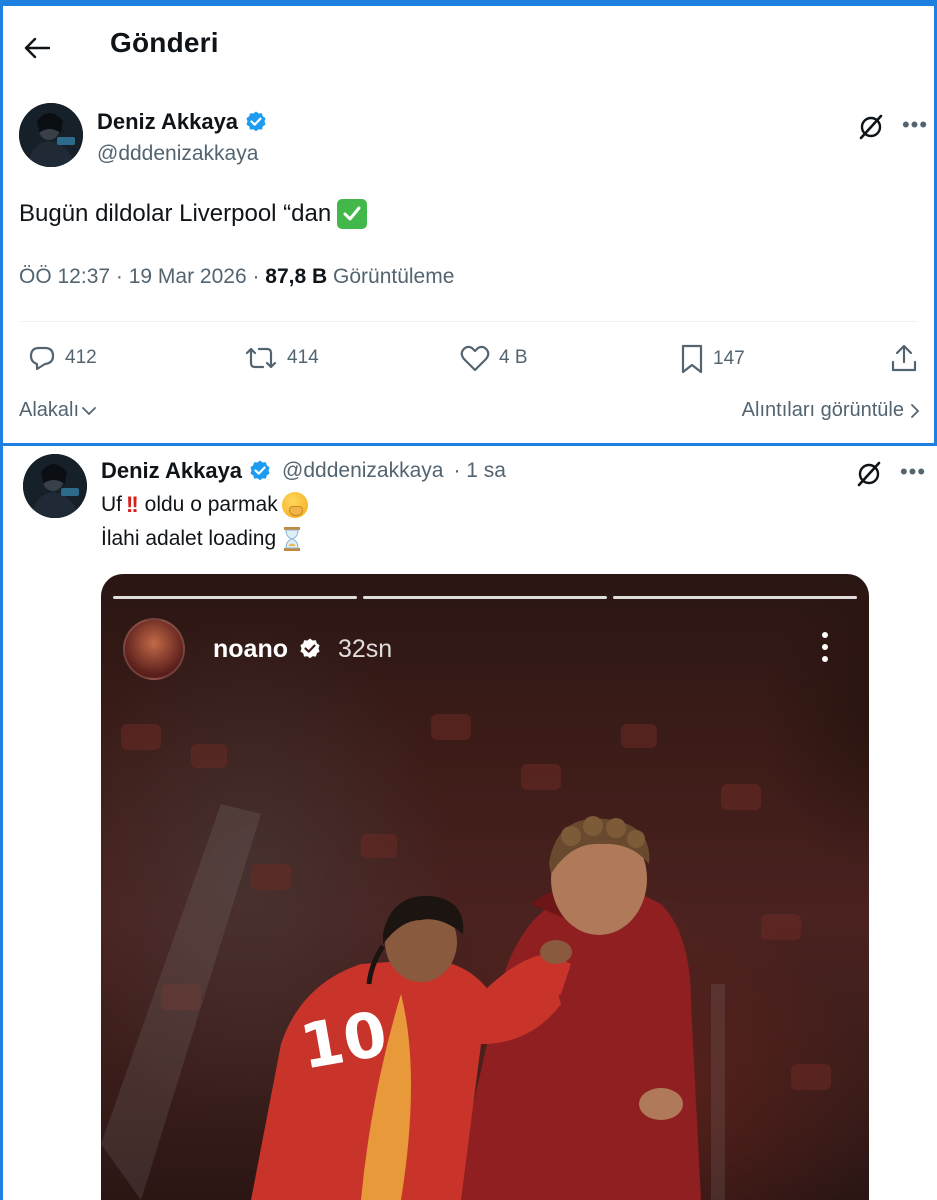 The width and height of the screenshot is (937, 1200). What do you see at coordinates (712, 359) in the screenshot?
I see `bookmark-button: 147` at bounding box center [712, 359].